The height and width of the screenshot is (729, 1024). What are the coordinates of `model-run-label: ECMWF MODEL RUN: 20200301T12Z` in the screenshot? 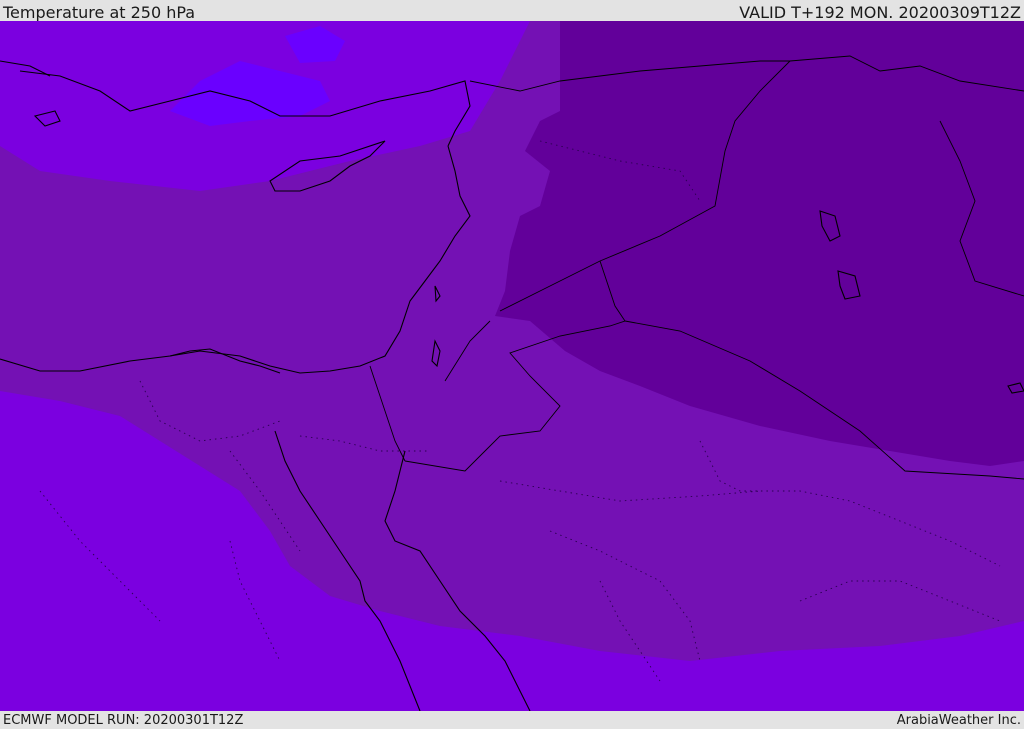 It's located at (123, 720).